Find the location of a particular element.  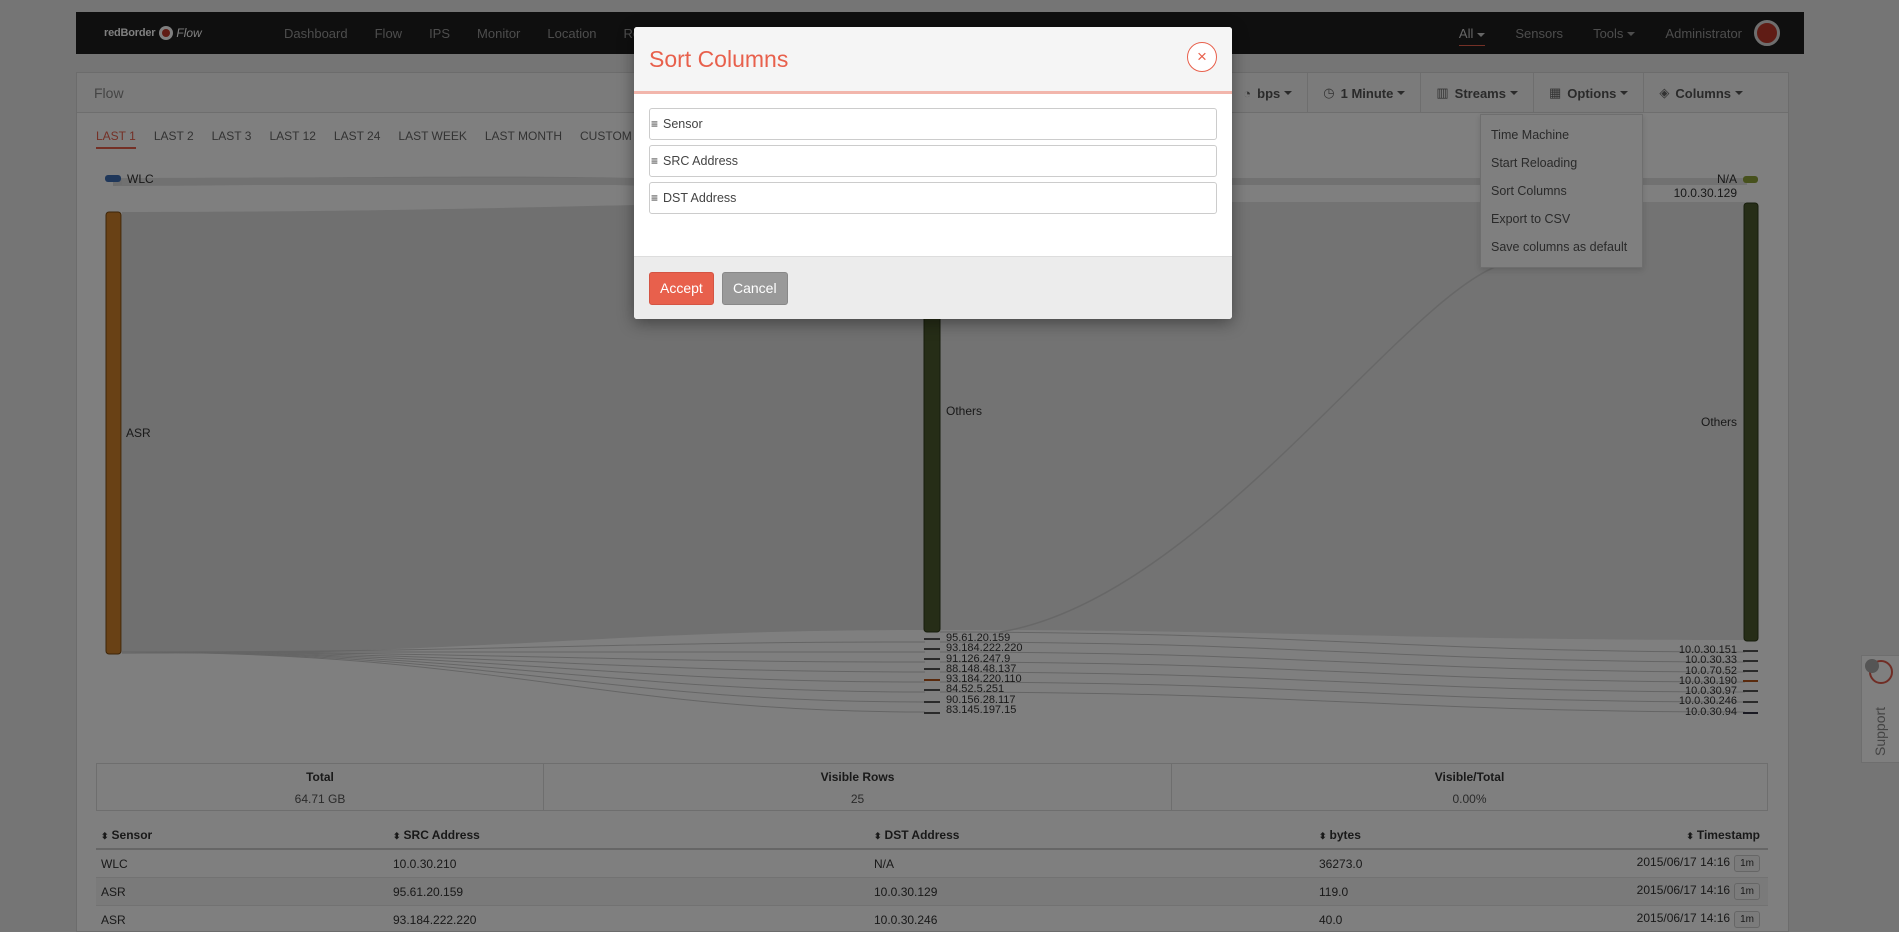

close-icon: × is located at coordinates (1202, 56).